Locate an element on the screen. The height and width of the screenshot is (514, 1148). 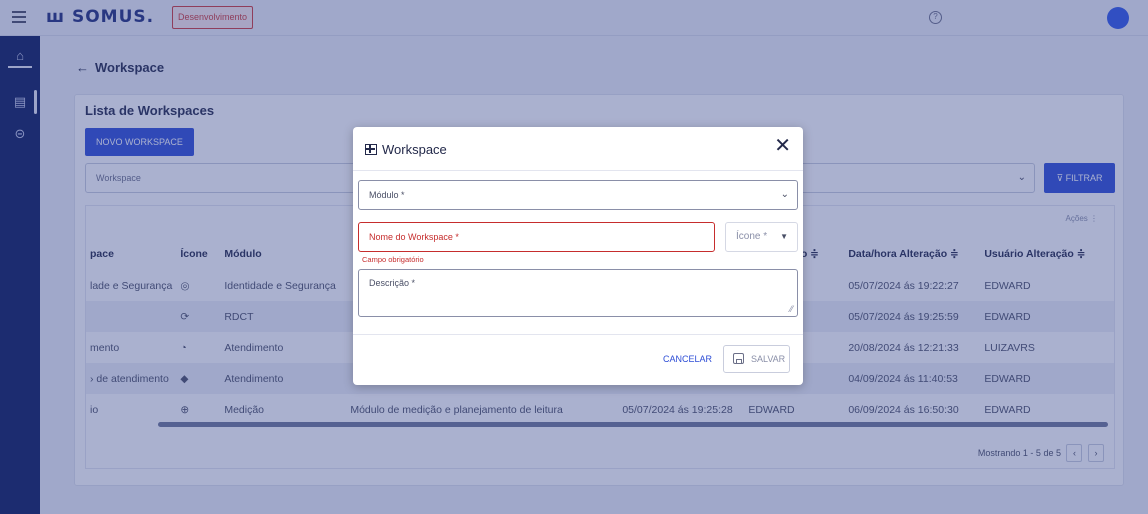
save-icon is located at coordinates (738, 358).